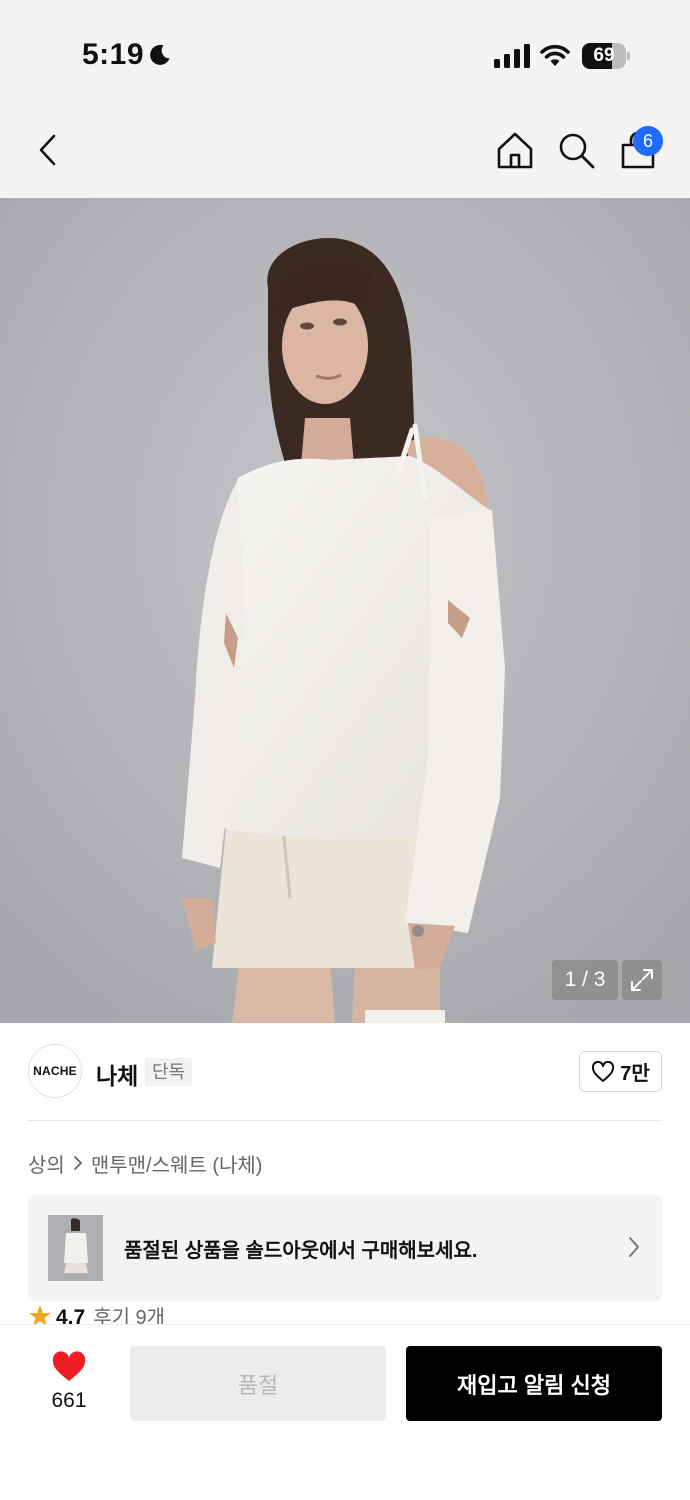 The image size is (690, 1500). I want to click on breadcrumb-subcategory: 맨투맨/스웨트 (나체), so click(177, 1163).